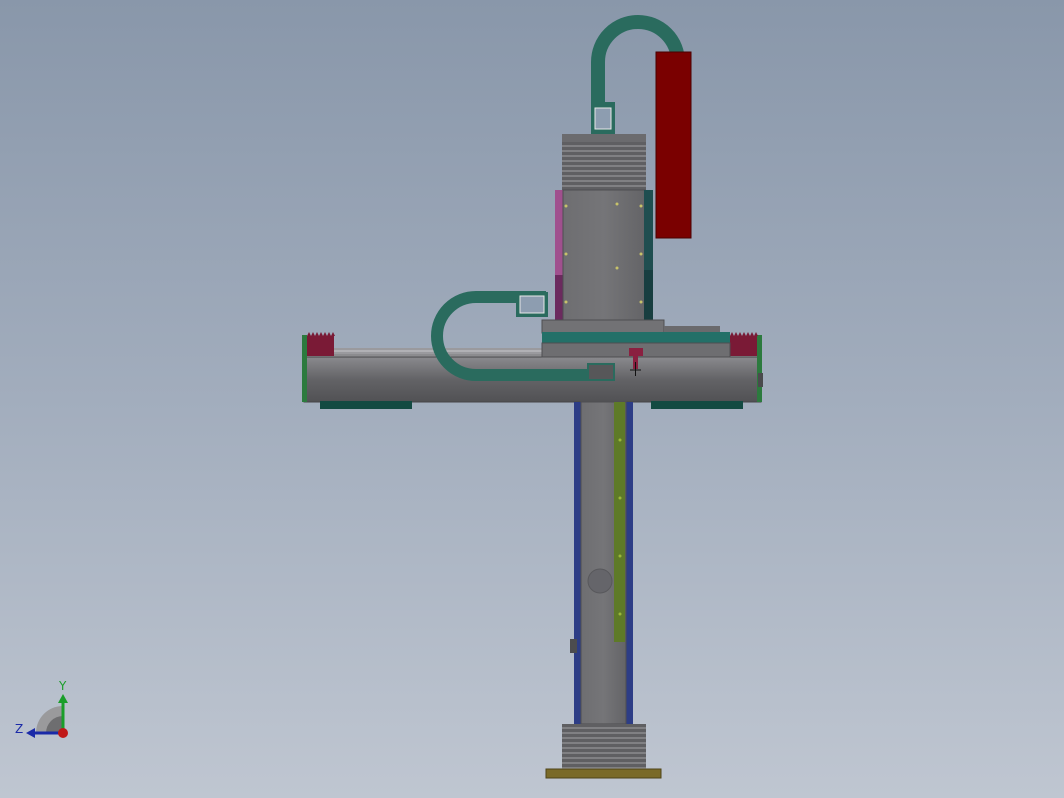  What do you see at coordinates (604, 162) in the screenshot?
I see `z-axis-top-bellows` at bounding box center [604, 162].